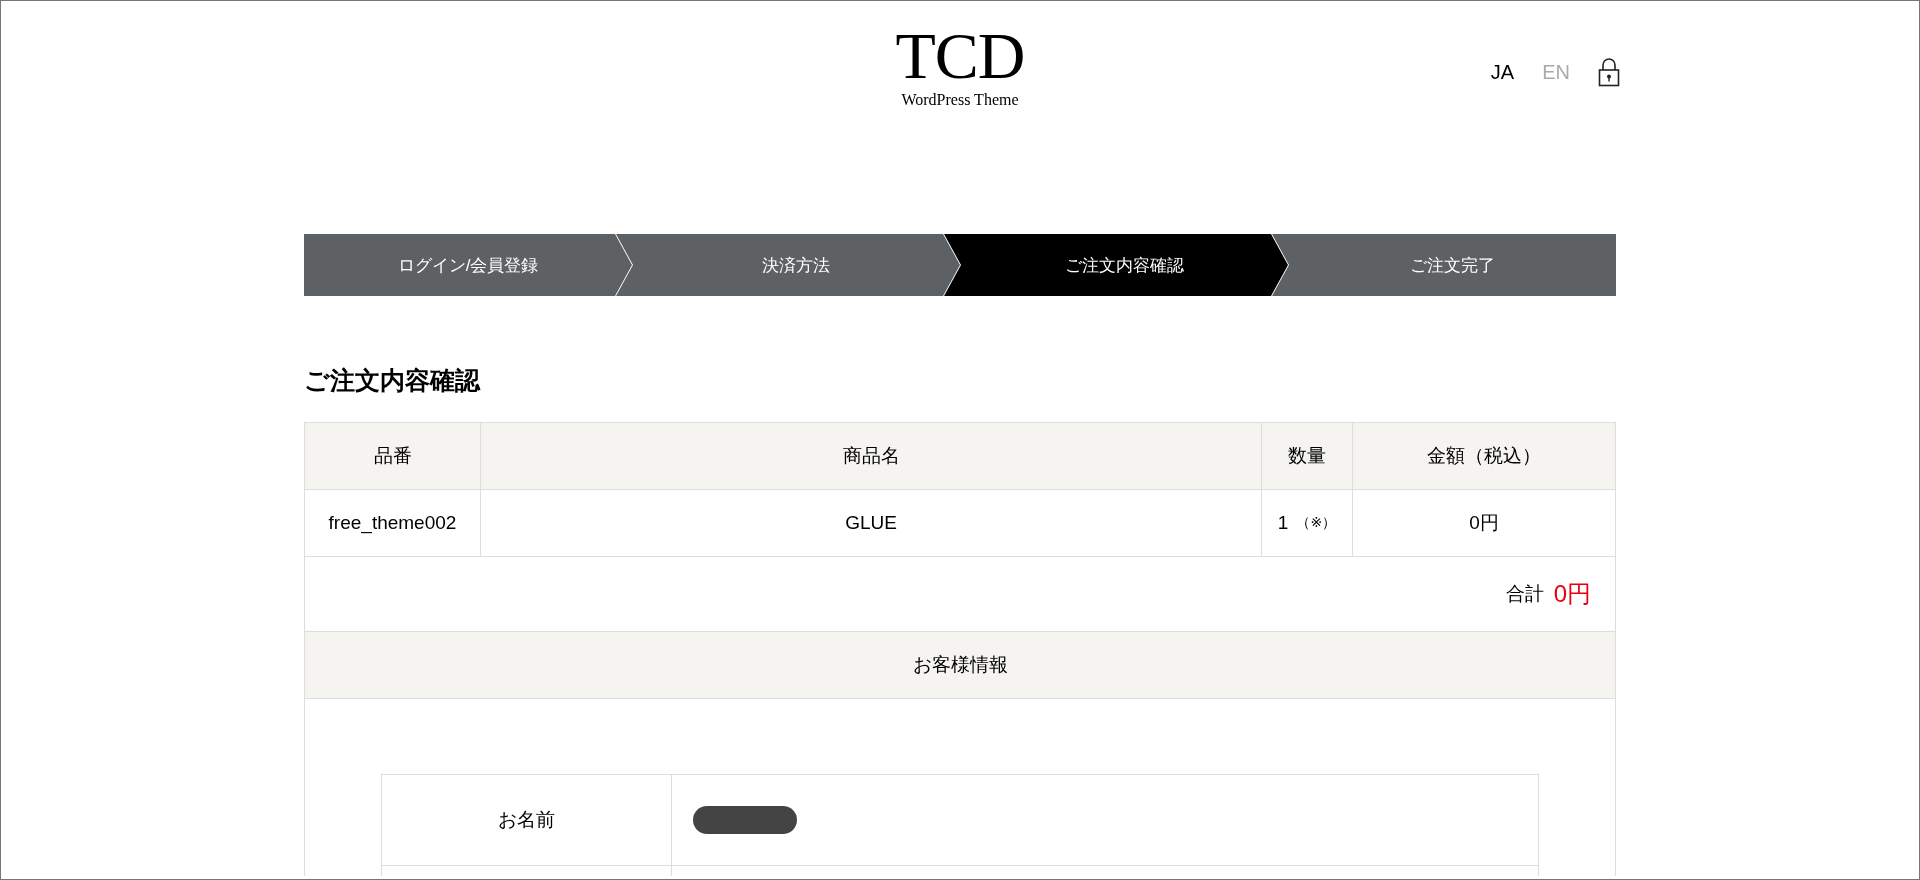  What do you see at coordinates (1609, 72) in the screenshot?
I see `lock-icon` at bounding box center [1609, 72].